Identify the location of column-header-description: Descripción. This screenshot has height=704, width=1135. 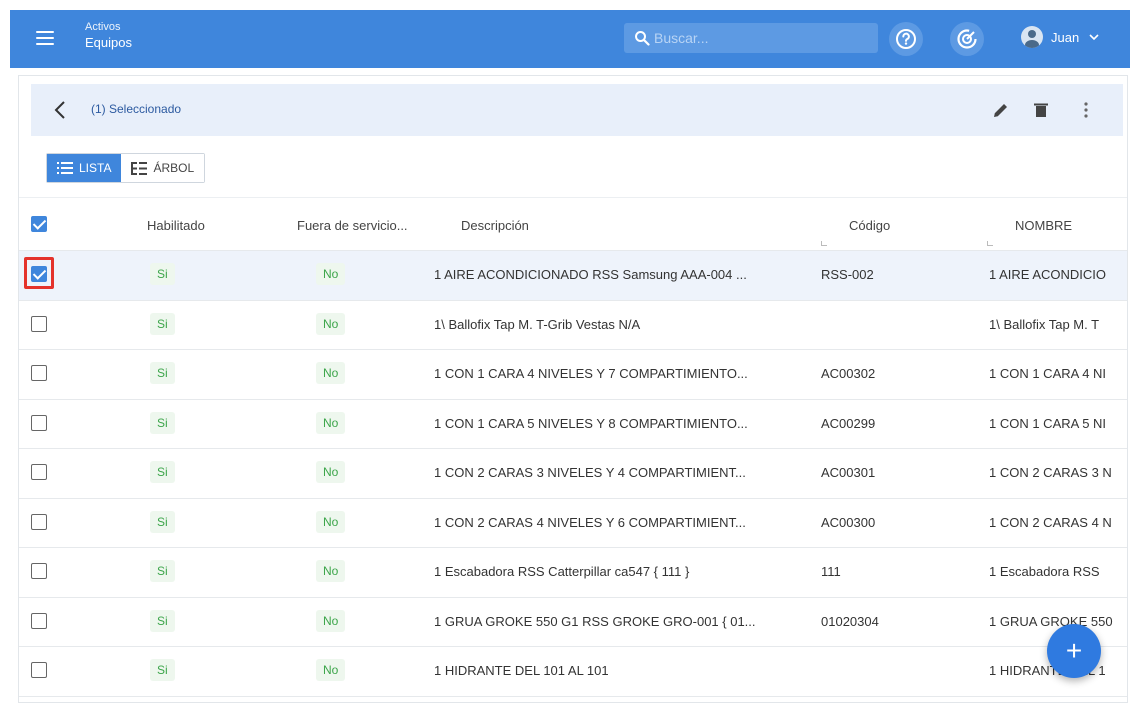
(495, 225).